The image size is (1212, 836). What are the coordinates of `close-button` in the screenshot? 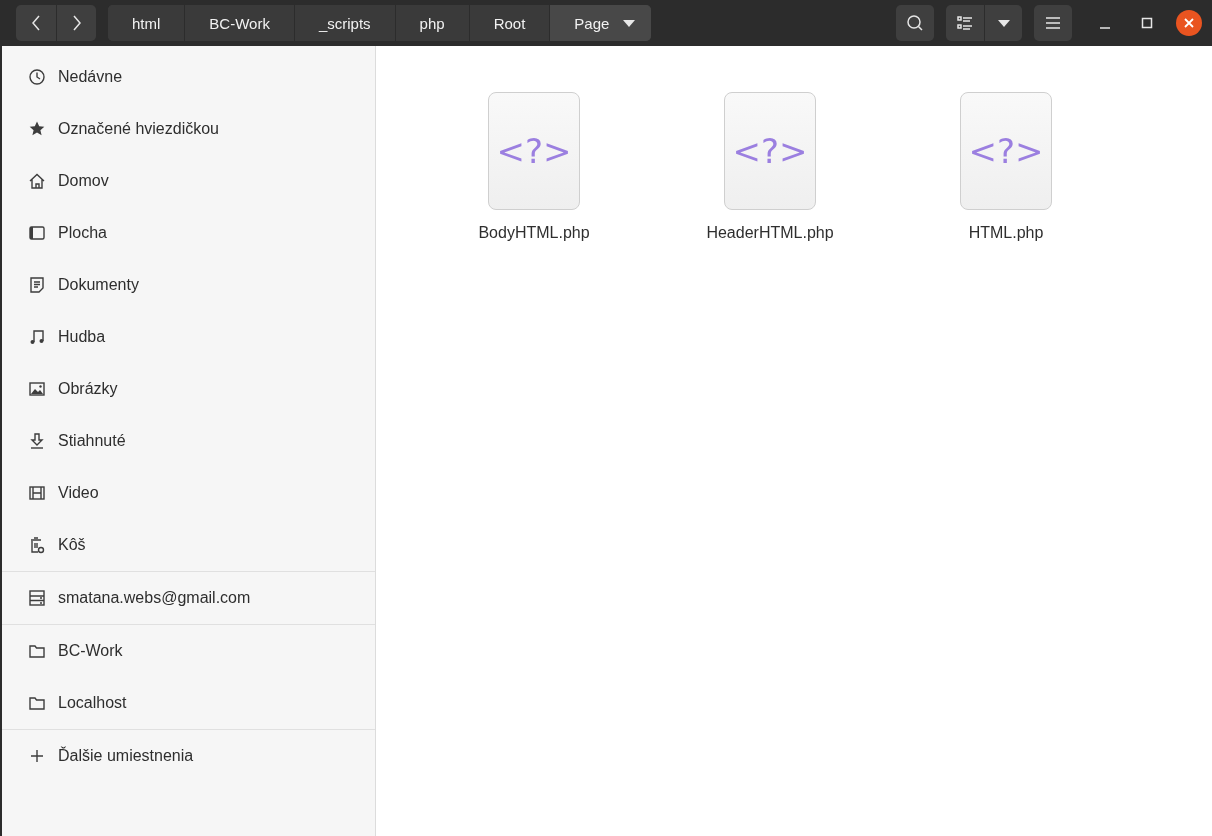 It's located at (1189, 23).